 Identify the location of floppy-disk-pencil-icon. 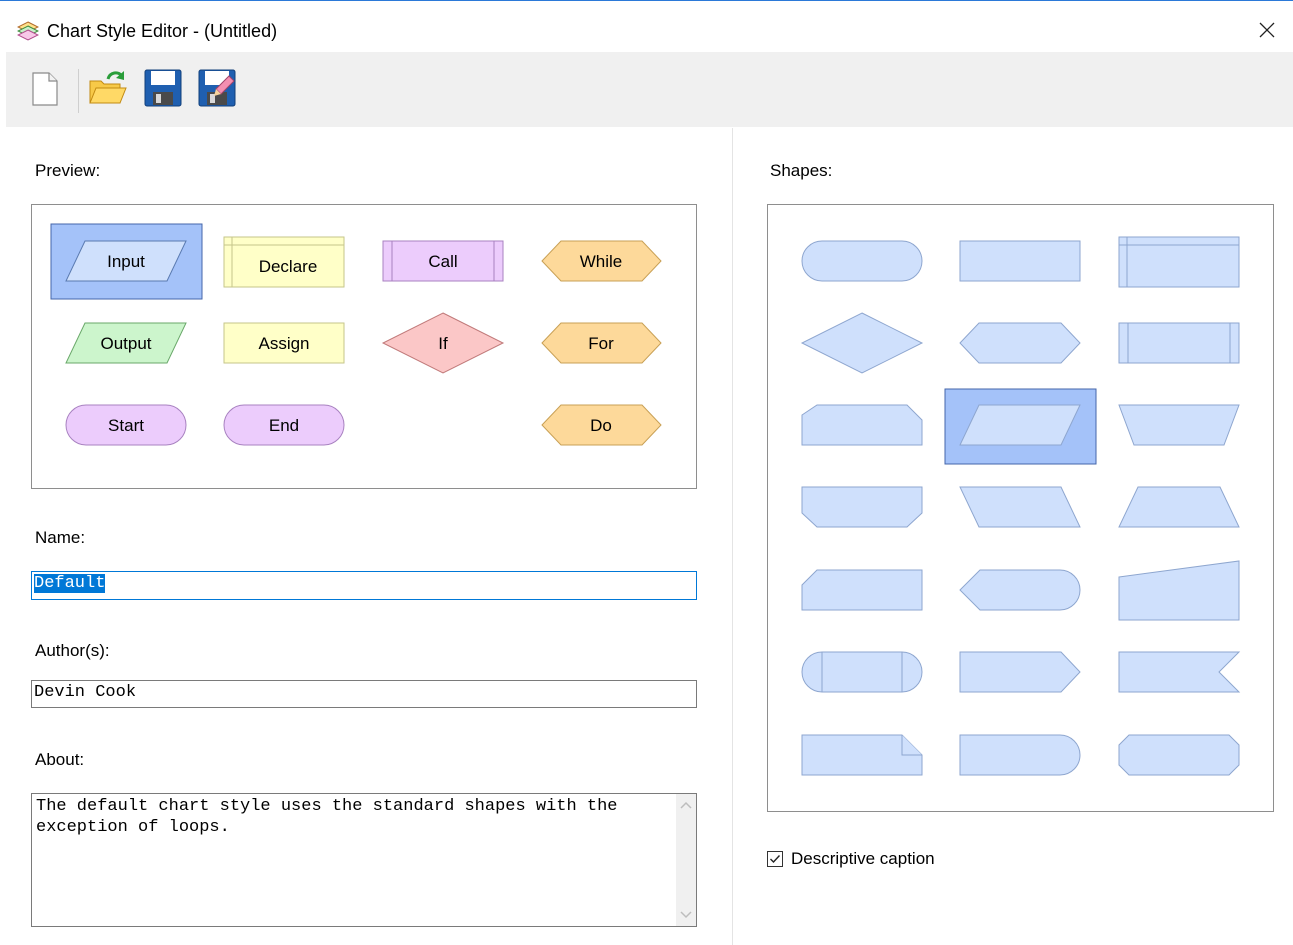
(217, 88).